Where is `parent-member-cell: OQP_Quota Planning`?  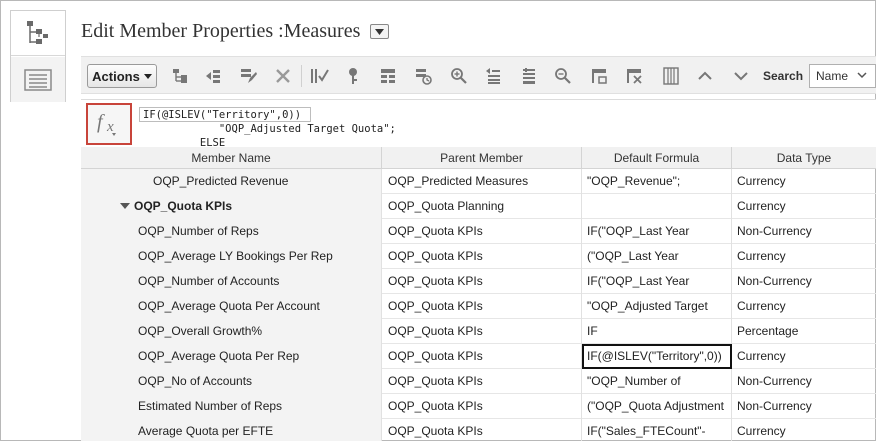
parent-member-cell: OQP_Quota Planning is located at coordinates (482, 206).